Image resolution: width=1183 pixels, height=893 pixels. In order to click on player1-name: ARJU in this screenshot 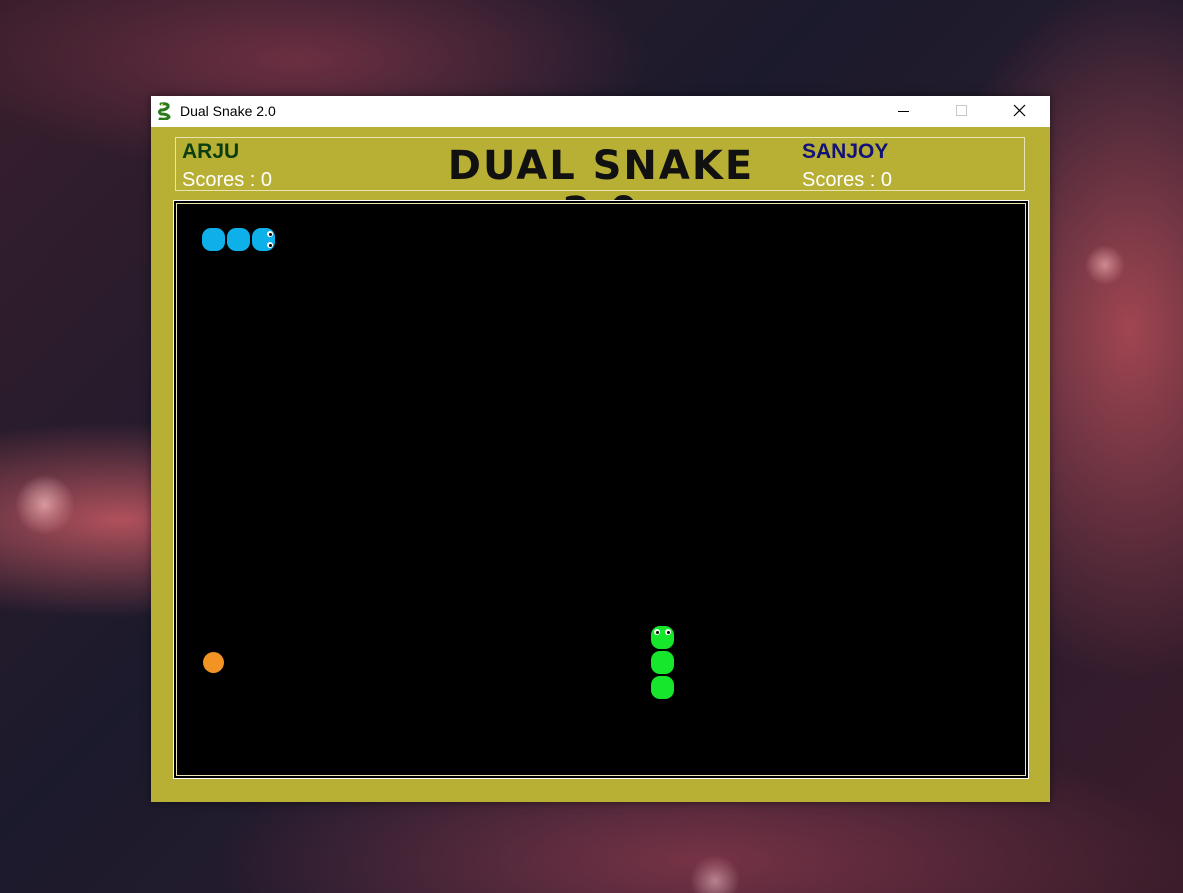, I will do `click(211, 151)`.